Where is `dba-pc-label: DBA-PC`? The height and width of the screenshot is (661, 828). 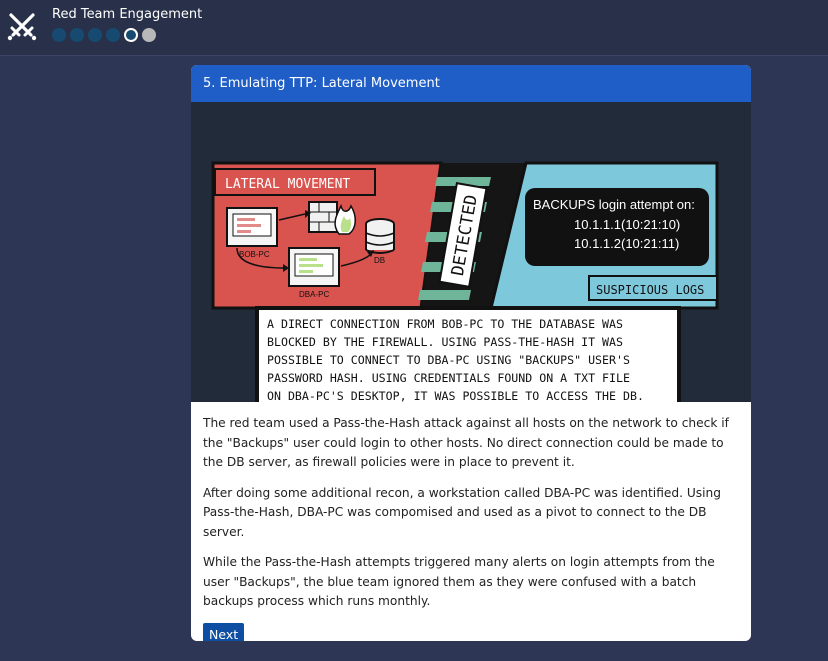 dba-pc-label: DBA-PC is located at coordinates (314, 294).